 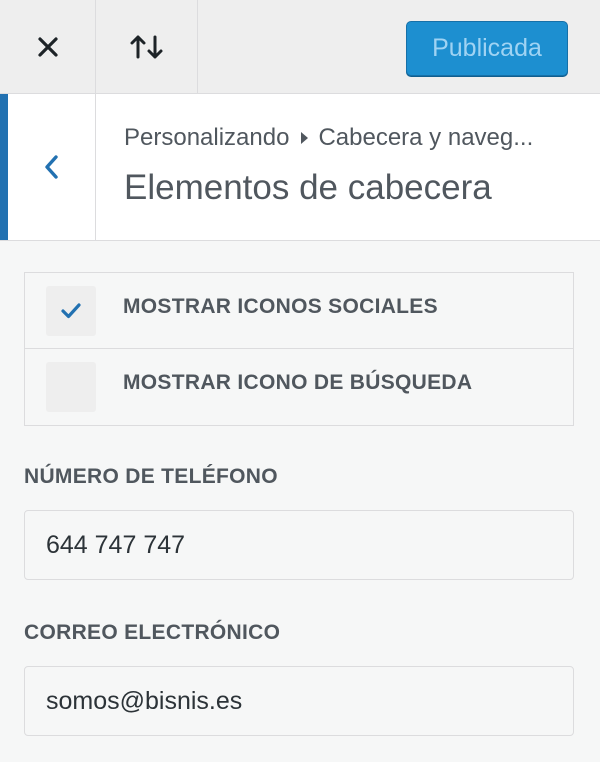 What do you see at coordinates (71, 387) in the screenshot?
I see `search-icon-checkbox` at bounding box center [71, 387].